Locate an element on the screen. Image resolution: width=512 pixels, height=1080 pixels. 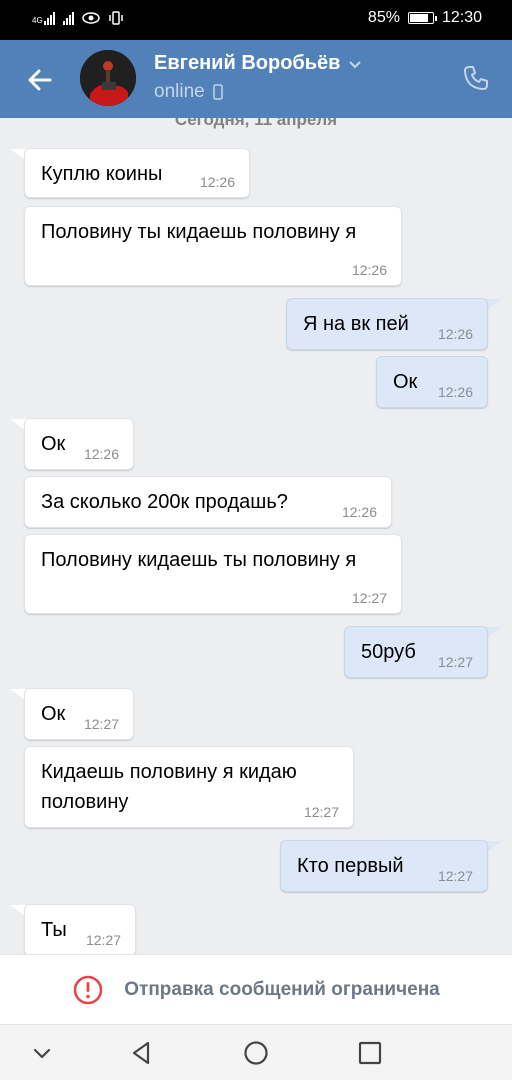
message-text: 50руб is located at coordinates (388, 652).